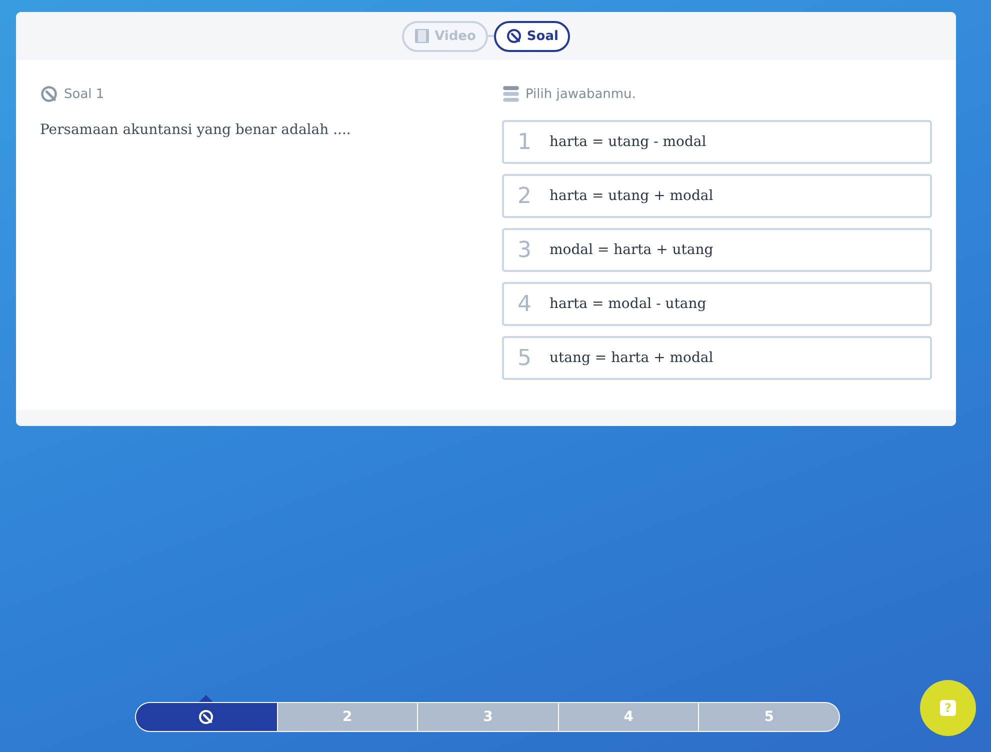 The width and height of the screenshot is (991, 752). I want to click on question-step, so click(206, 717).